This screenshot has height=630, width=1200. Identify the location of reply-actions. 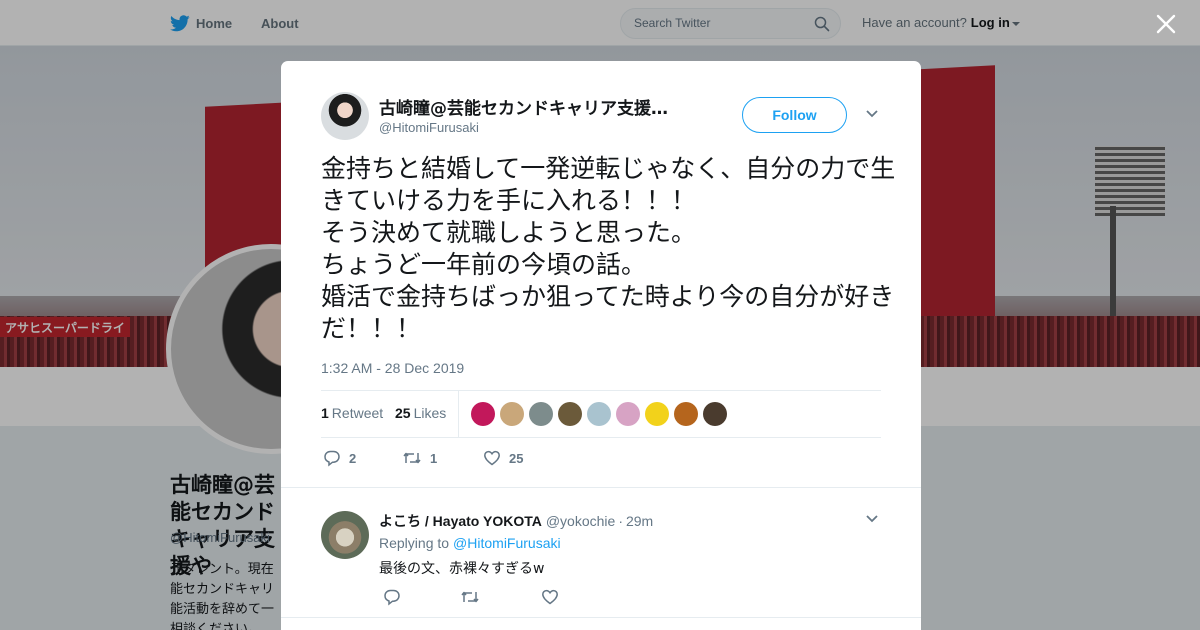
(529, 597).